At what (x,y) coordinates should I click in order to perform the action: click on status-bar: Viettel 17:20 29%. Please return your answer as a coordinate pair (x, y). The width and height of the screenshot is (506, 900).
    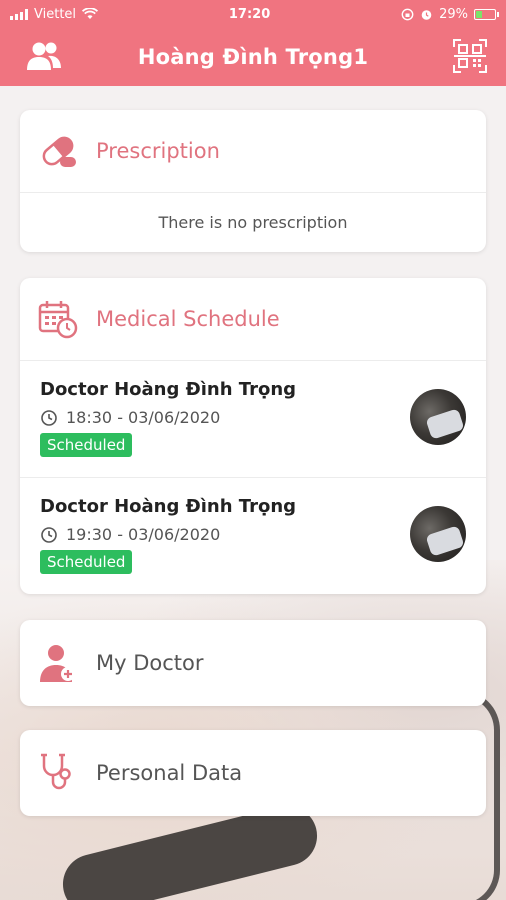
    Looking at the image, I should click on (253, 14).